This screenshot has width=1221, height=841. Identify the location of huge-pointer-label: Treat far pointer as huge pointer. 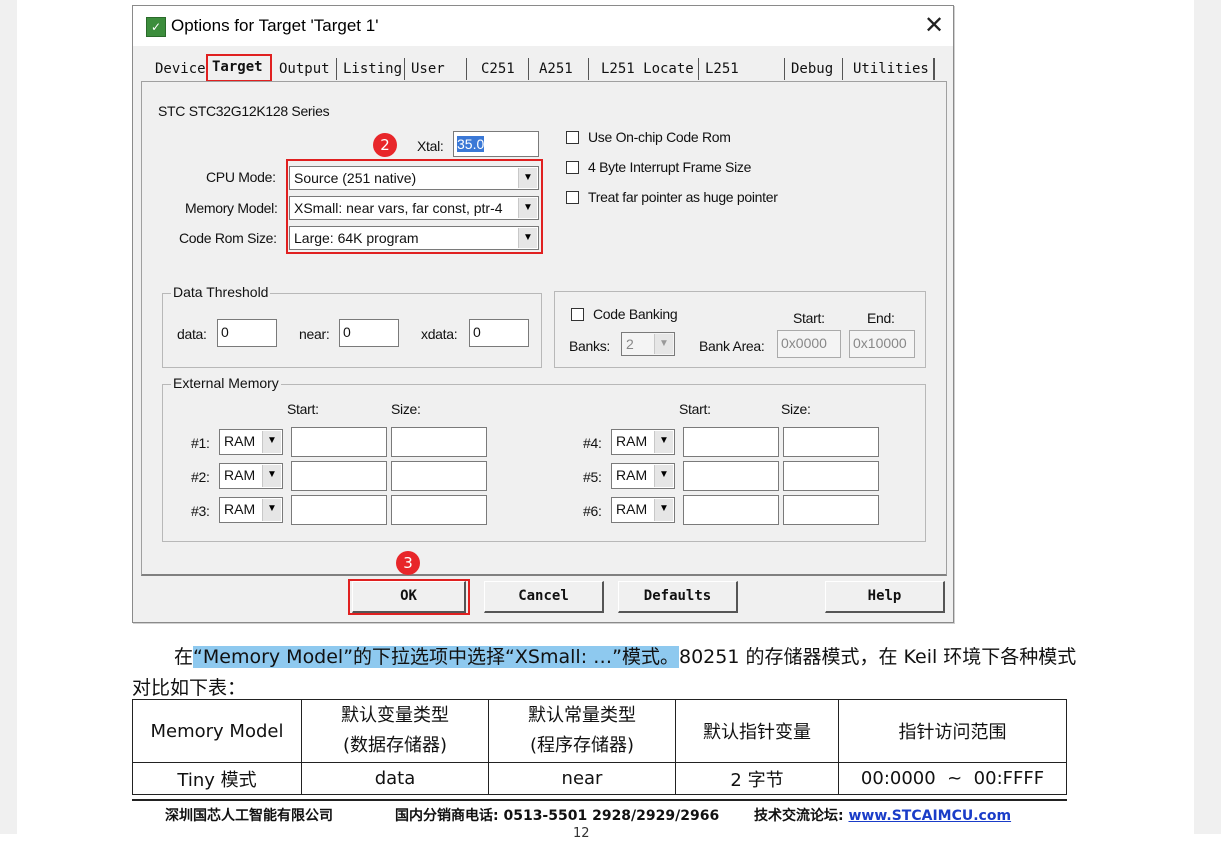
(683, 197).